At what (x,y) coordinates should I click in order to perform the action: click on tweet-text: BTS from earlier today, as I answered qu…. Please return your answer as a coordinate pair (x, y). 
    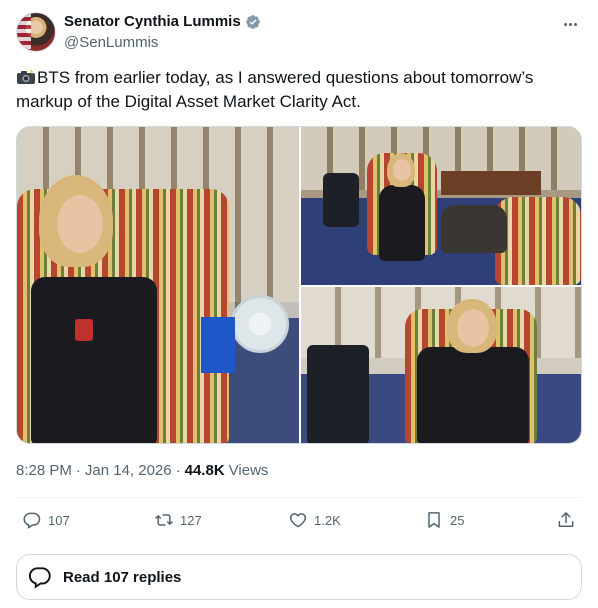
    Looking at the image, I should click on (299, 90).